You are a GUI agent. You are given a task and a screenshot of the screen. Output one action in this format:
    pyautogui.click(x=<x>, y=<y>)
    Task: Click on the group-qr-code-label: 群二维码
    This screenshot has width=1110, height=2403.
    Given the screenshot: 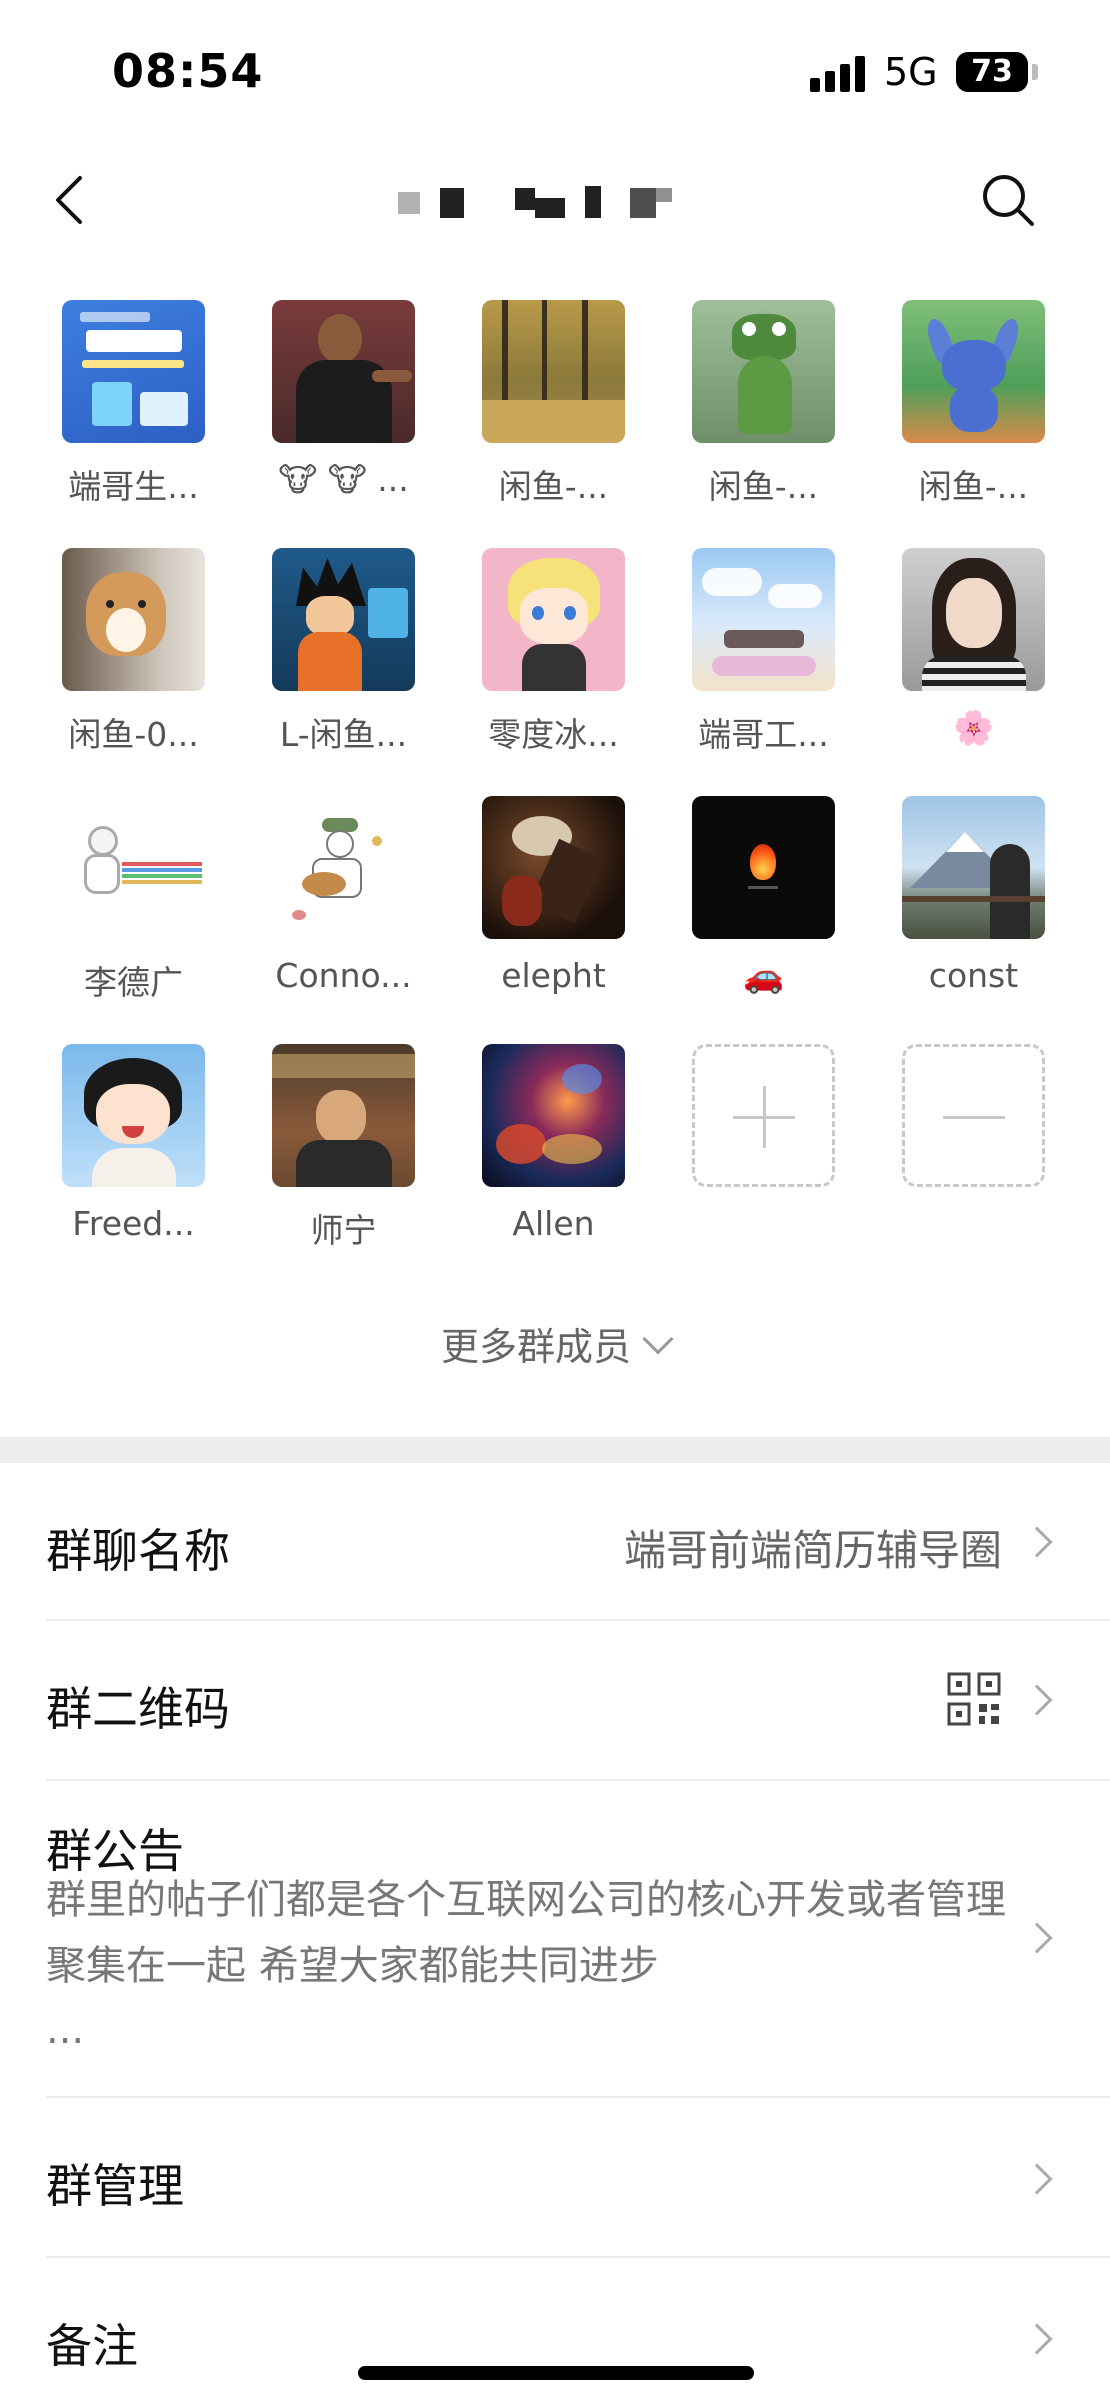 What is the action you would take?
    pyautogui.click(x=138, y=1709)
    